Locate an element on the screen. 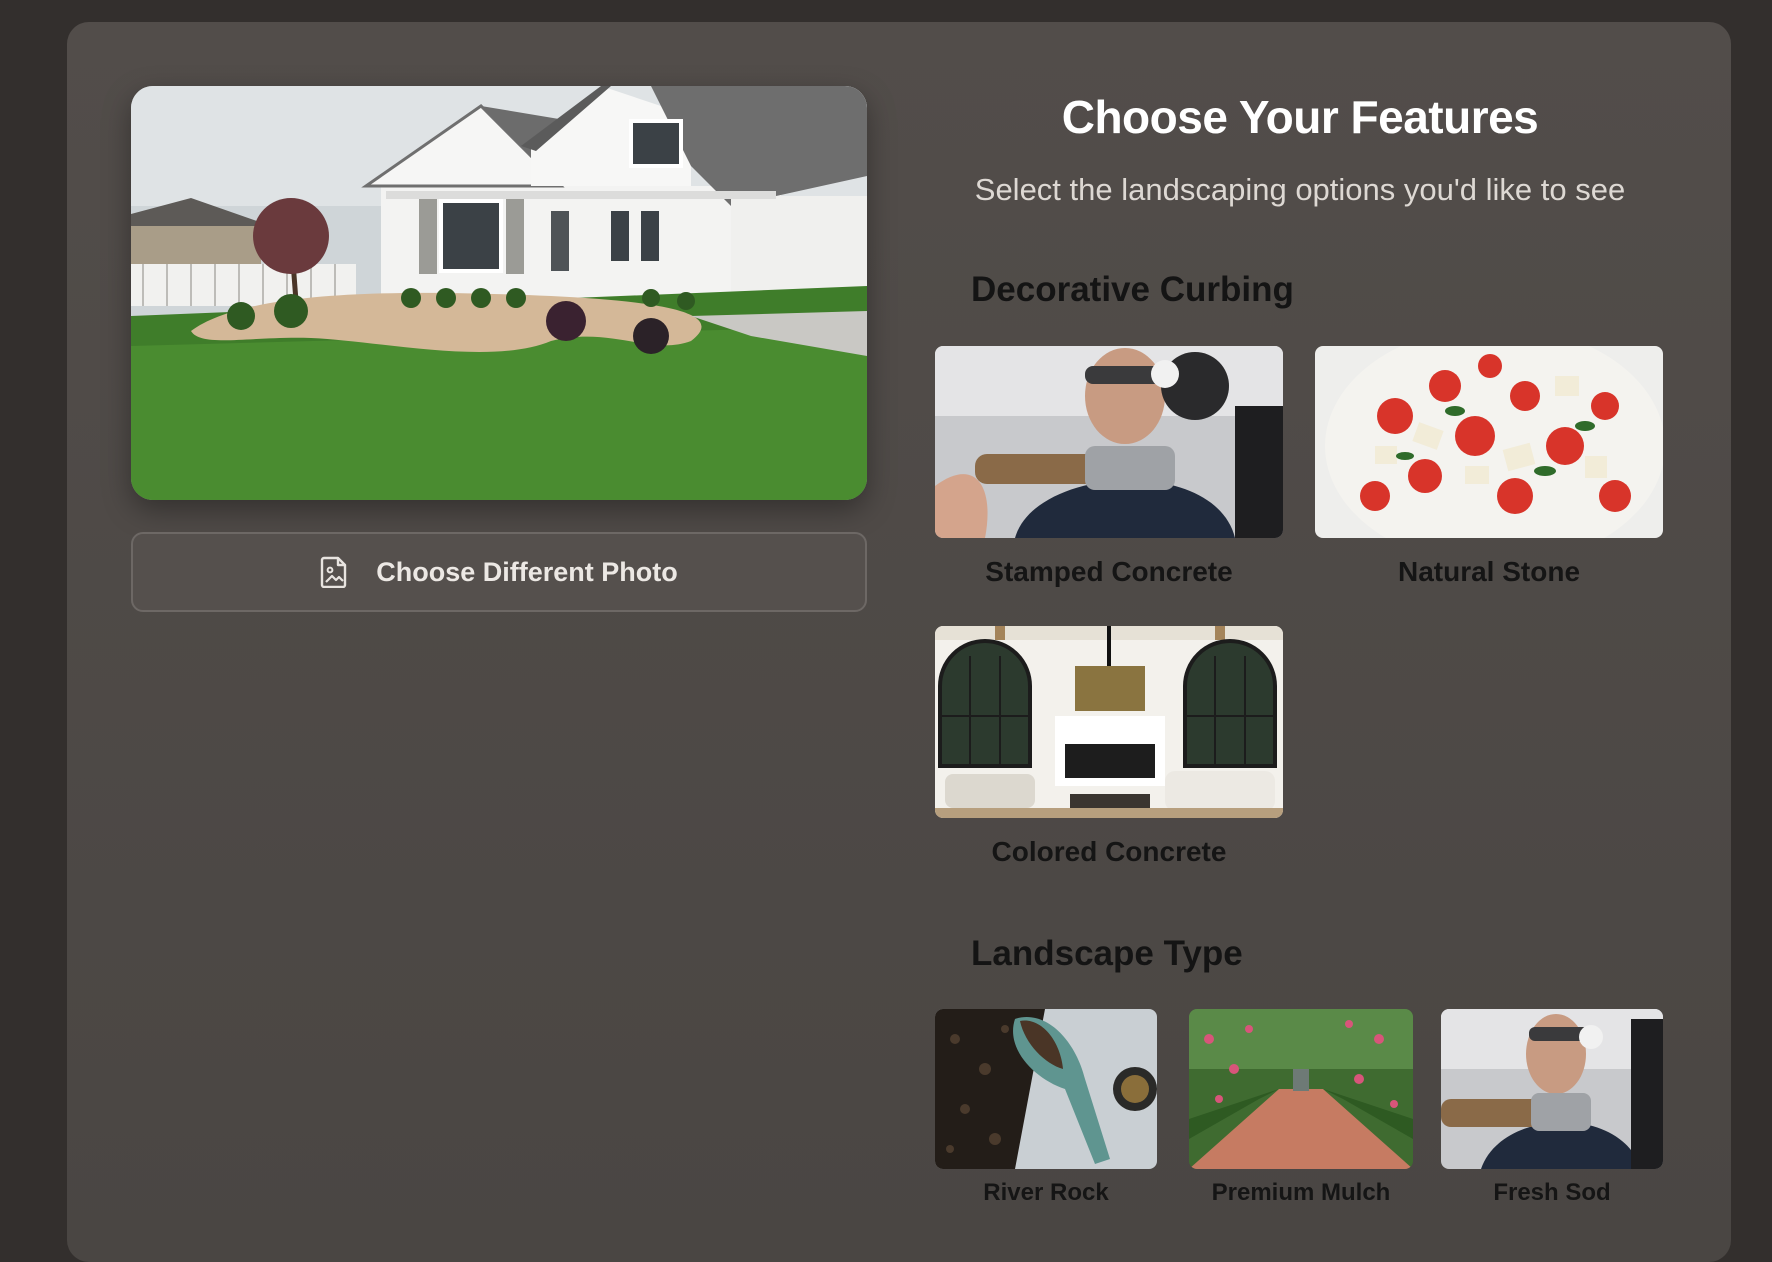 The width and height of the screenshot is (1772, 1262). choose-different-photo-button: Choose Different Photo is located at coordinates (499, 572).